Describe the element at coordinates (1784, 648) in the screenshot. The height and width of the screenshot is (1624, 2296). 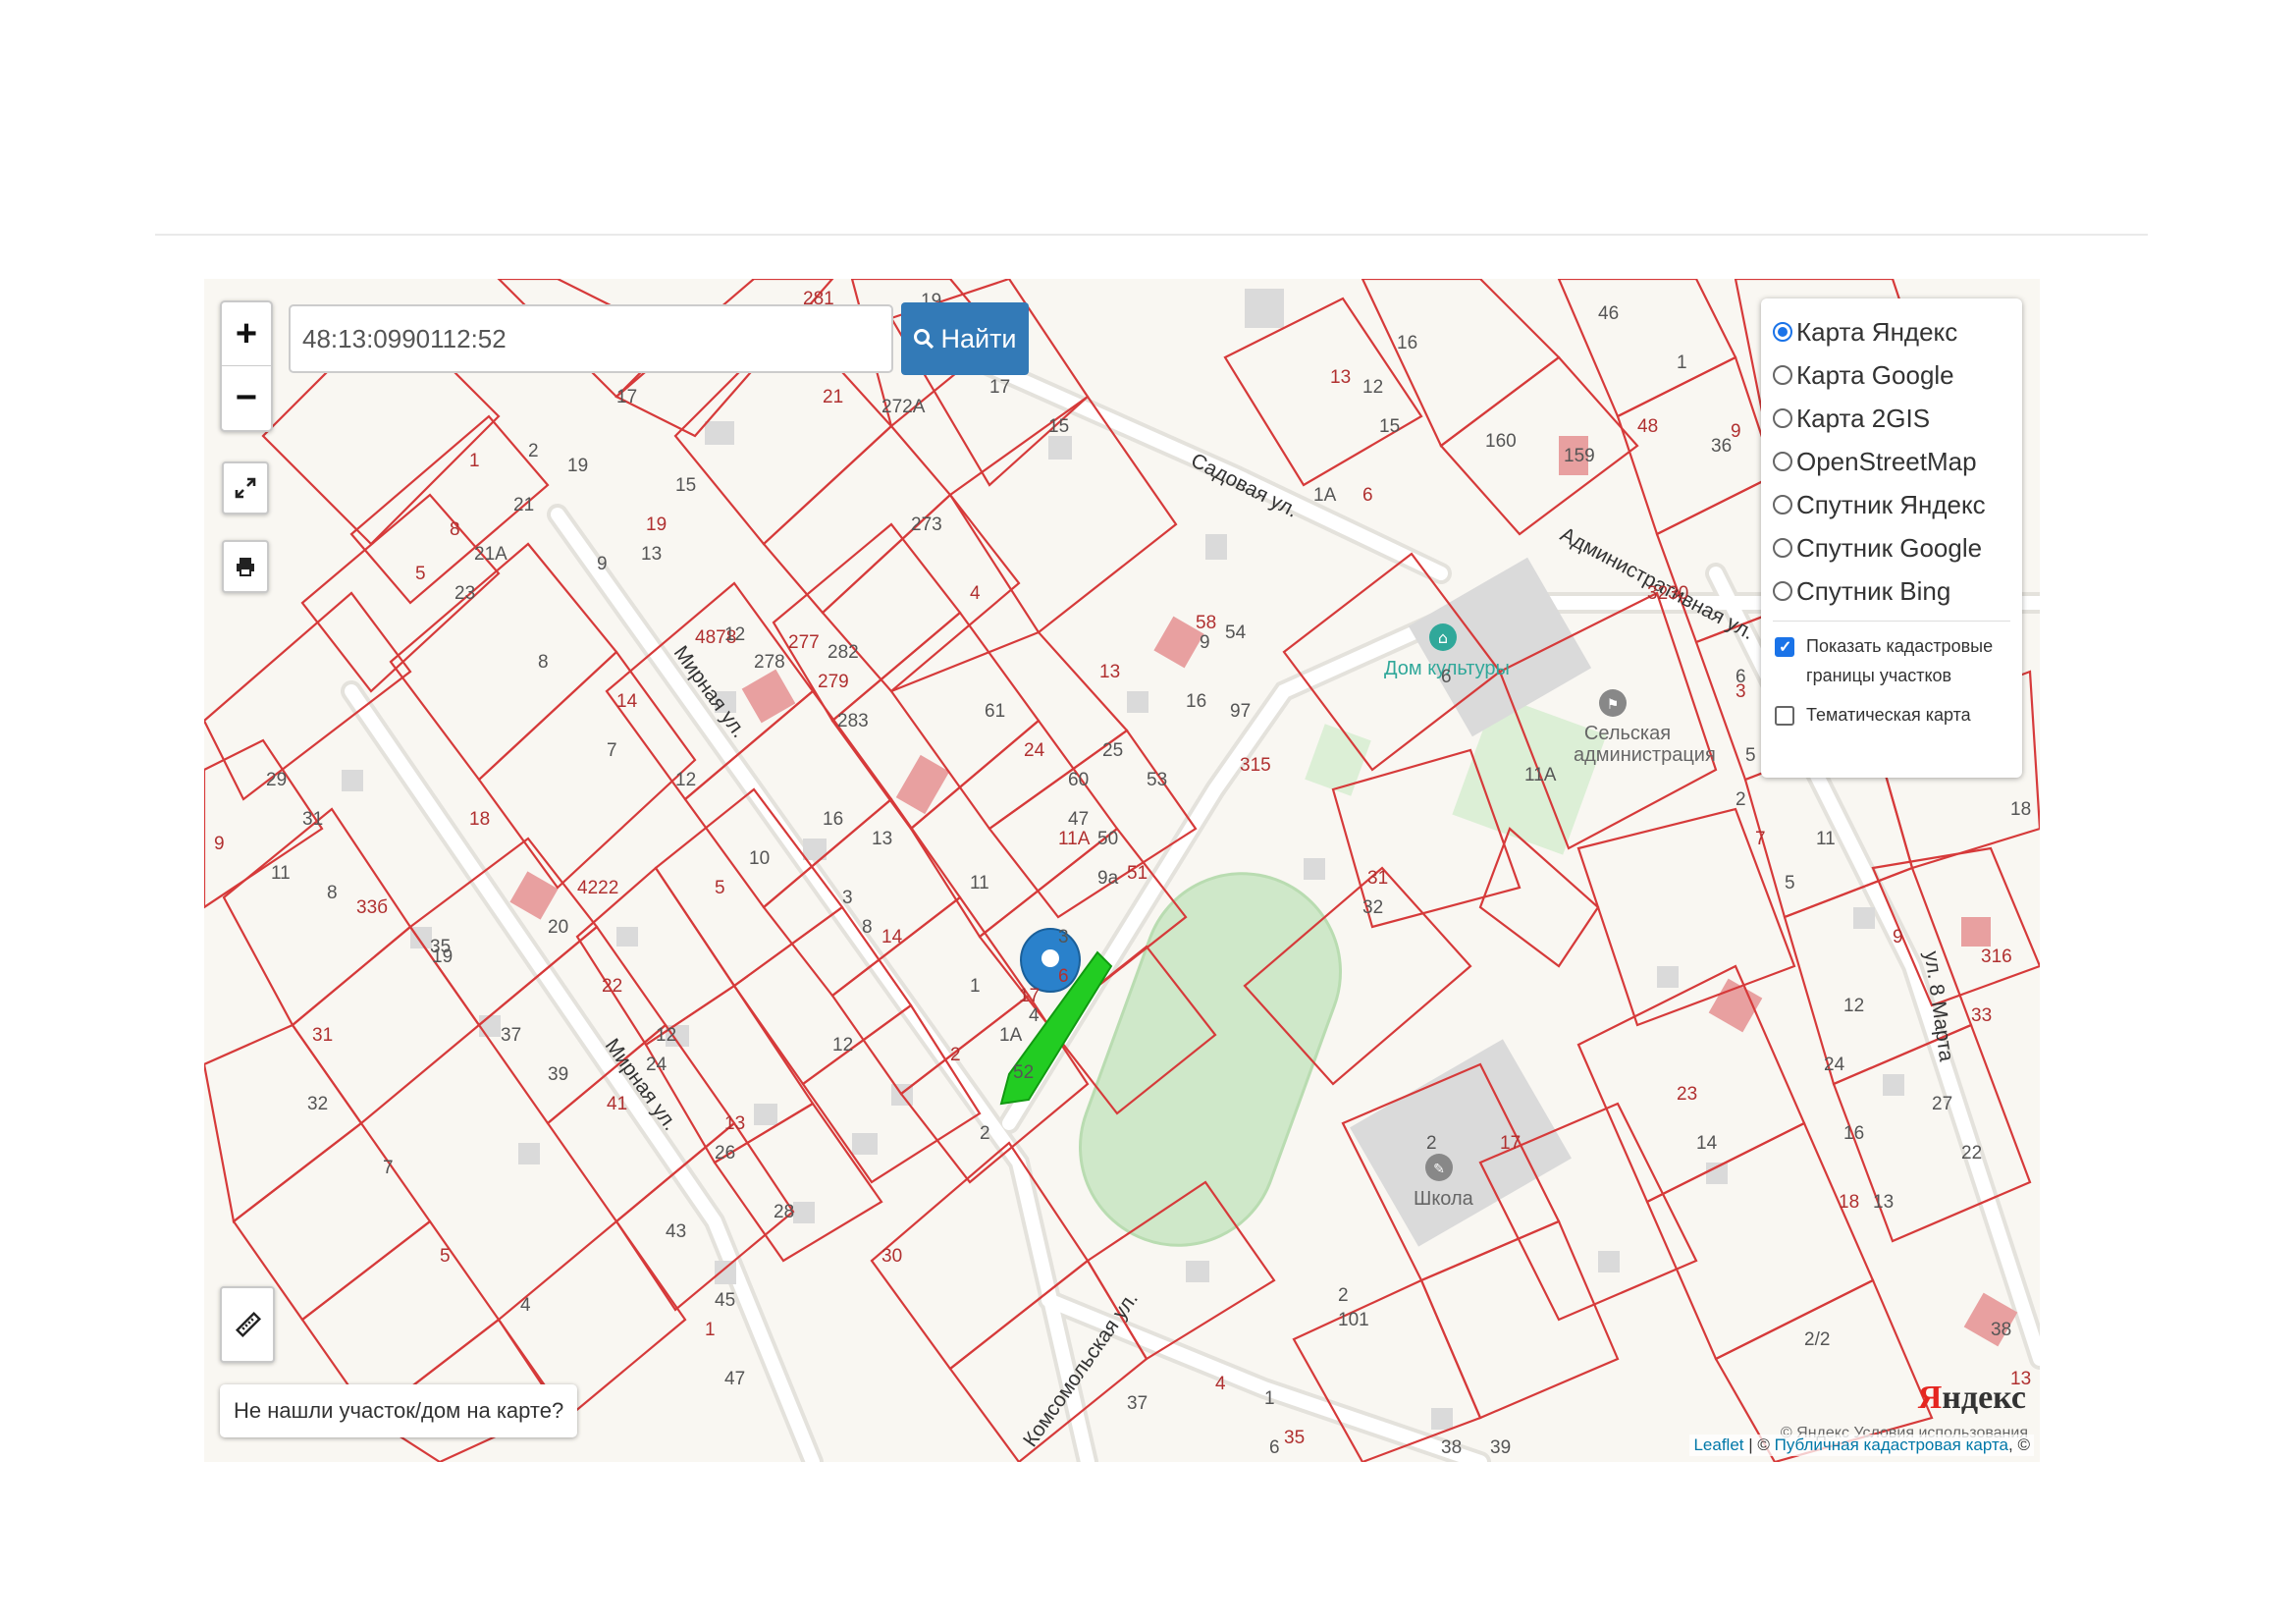
I see `cadastral-borders-checkbox` at that location.